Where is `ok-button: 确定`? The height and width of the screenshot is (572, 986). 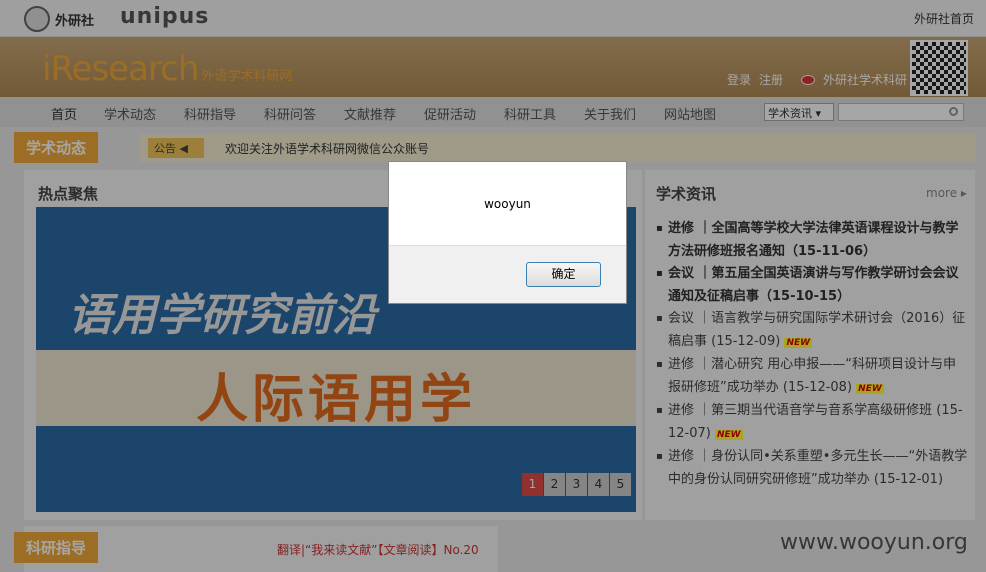 ok-button: 确定 is located at coordinates (563, 274).